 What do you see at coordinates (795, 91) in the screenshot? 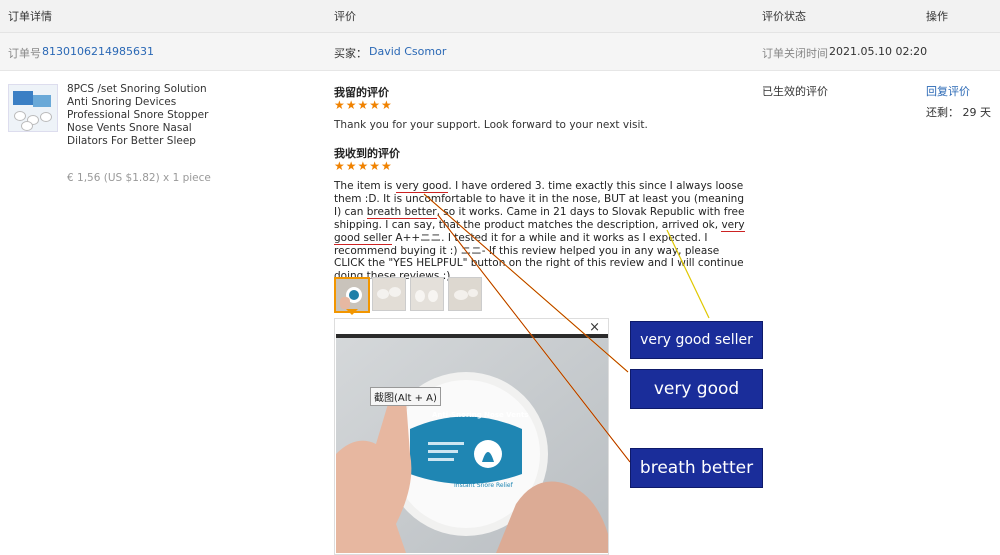
I see `review-status: 已生效的评价` at bounding box center [795, 91].